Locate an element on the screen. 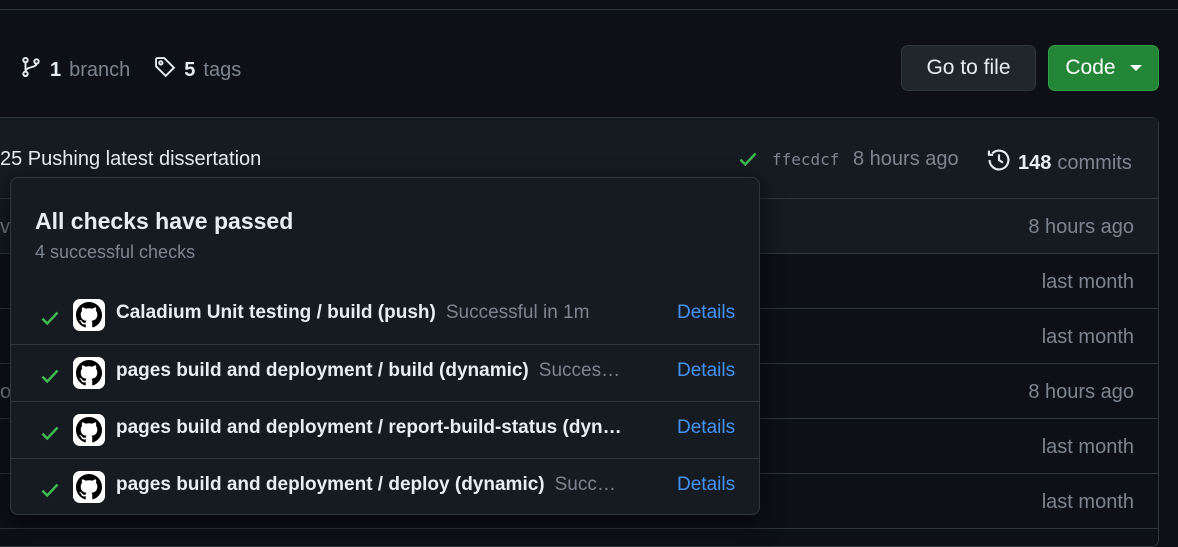 This screenshot has height=547, width=1178. branches-link: 1 branch is located at coordinates (75, 70).